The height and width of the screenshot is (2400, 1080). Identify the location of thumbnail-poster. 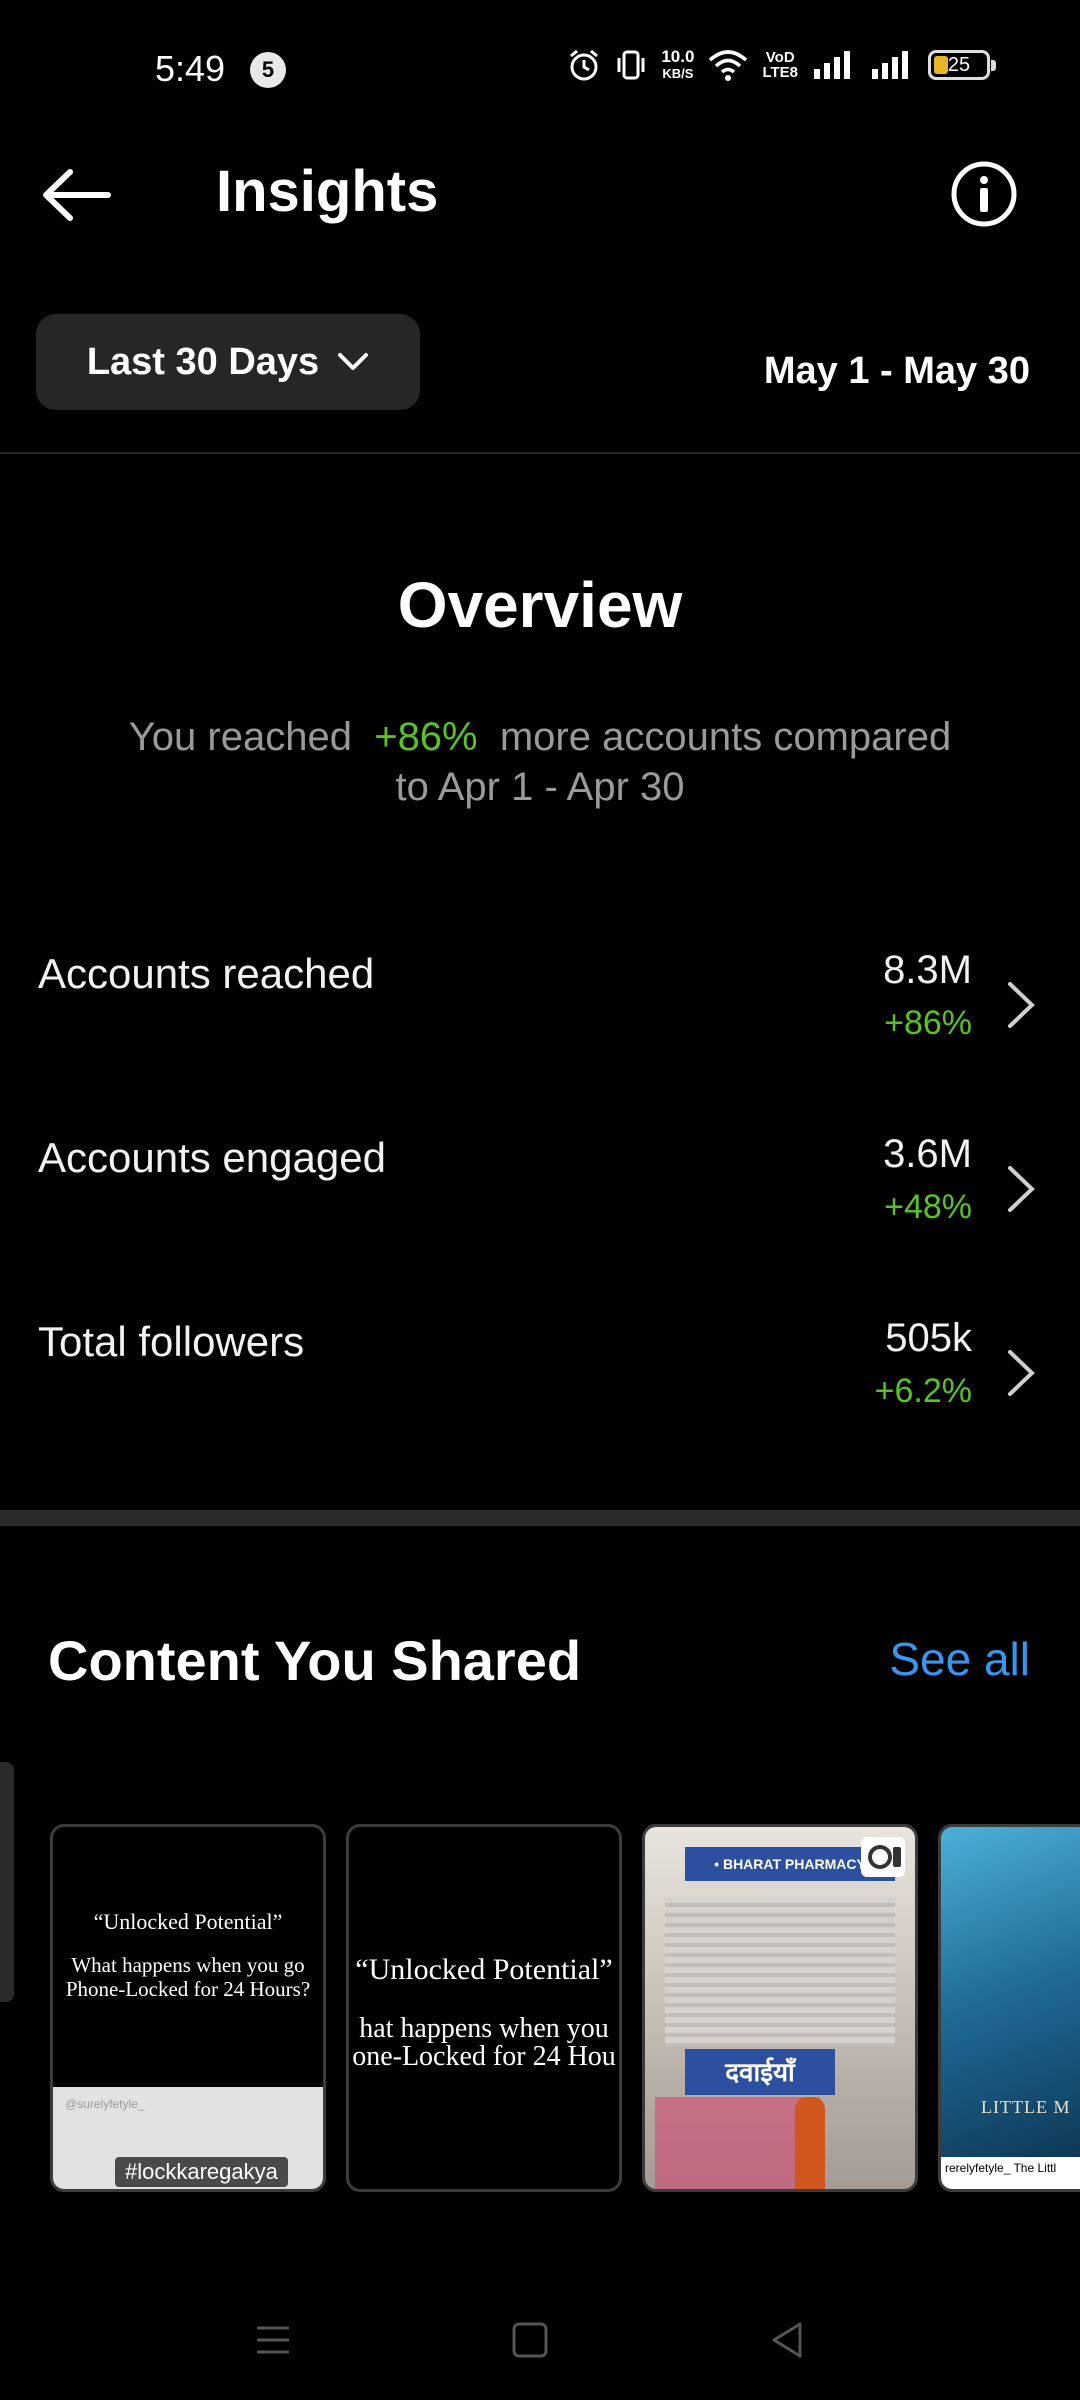
(1010, 2008).